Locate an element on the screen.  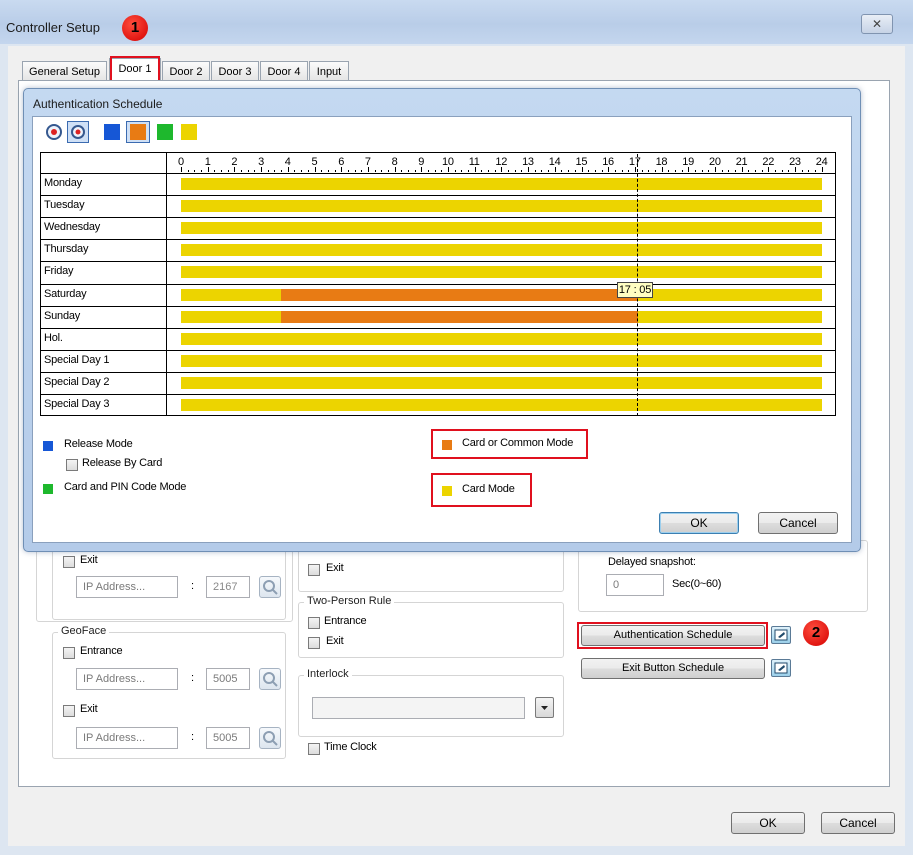
geoface-entrance-checkbox is located at coordinates (69, 653).